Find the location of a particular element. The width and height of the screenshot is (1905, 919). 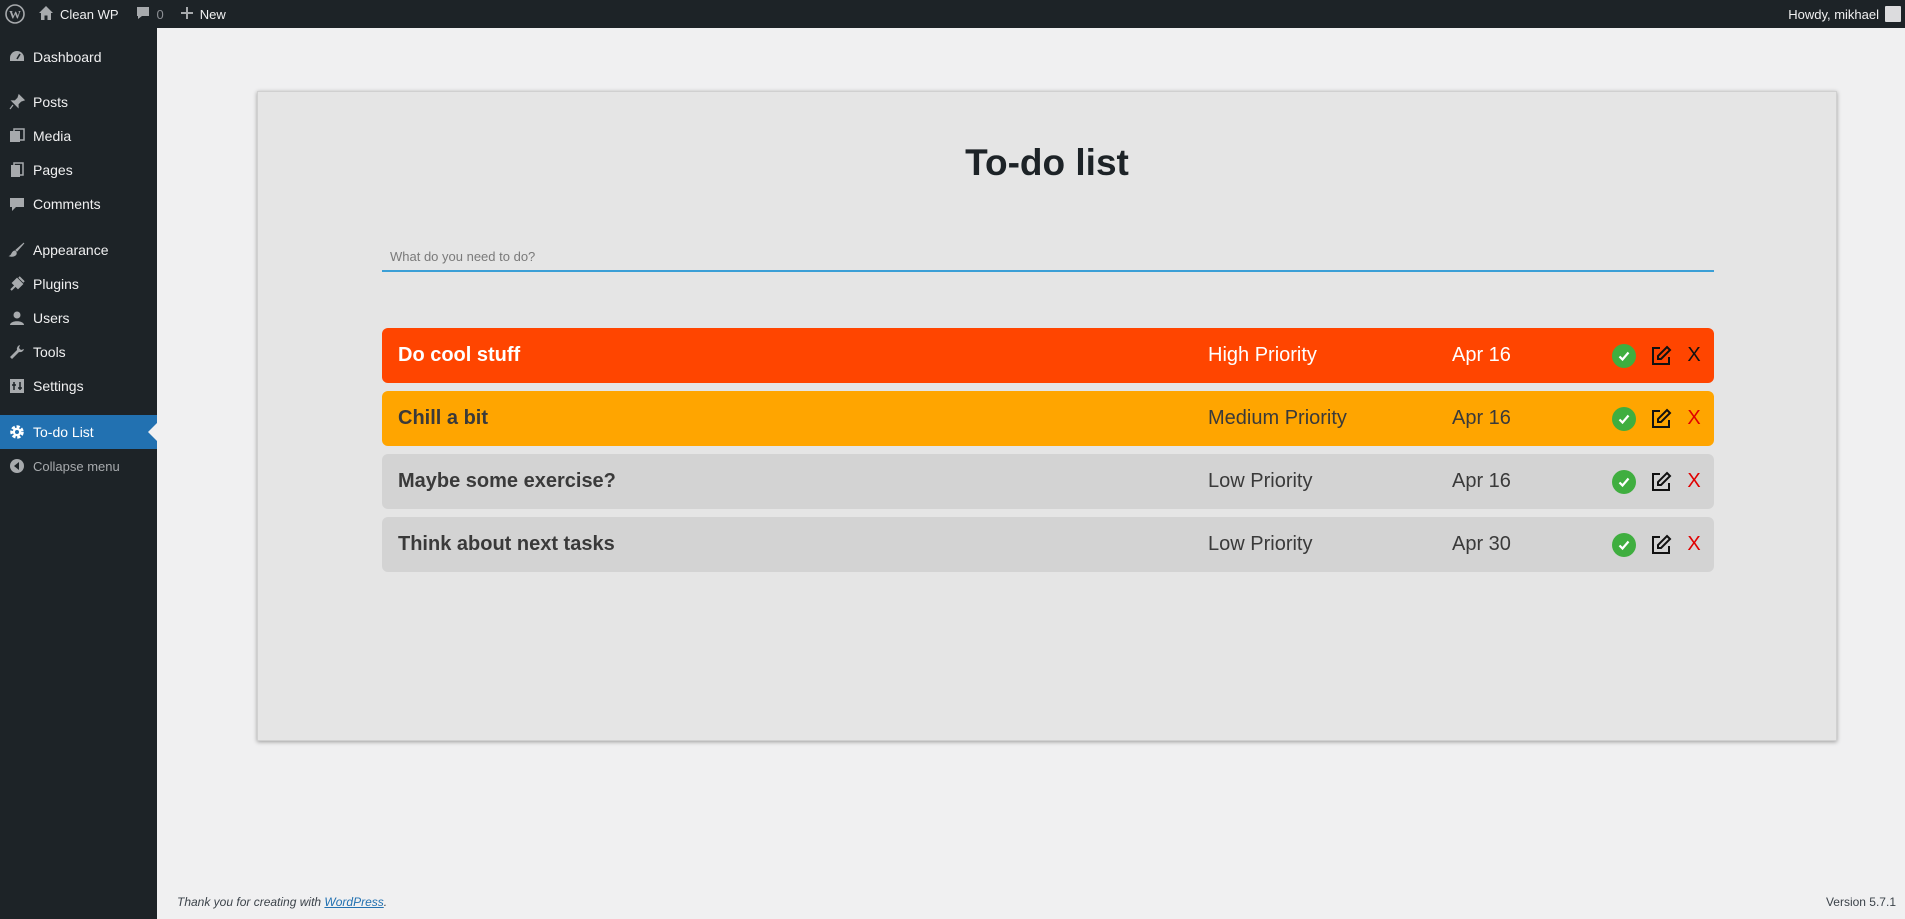

collapse-icon is located at coordinates (16, 466).